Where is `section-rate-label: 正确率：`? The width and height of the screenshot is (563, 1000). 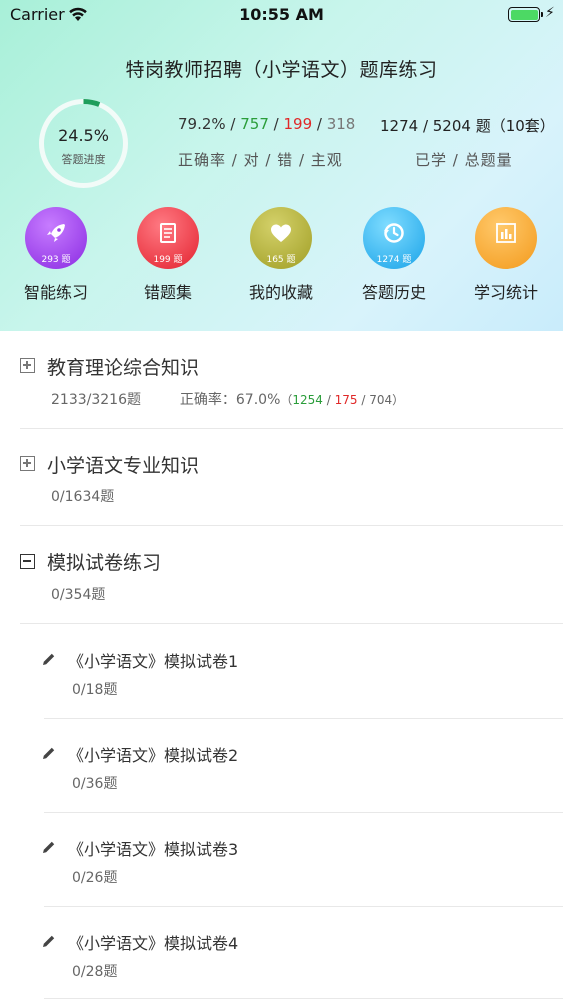
section-rate-label: 正确率： is located at coordinates (207, 400).